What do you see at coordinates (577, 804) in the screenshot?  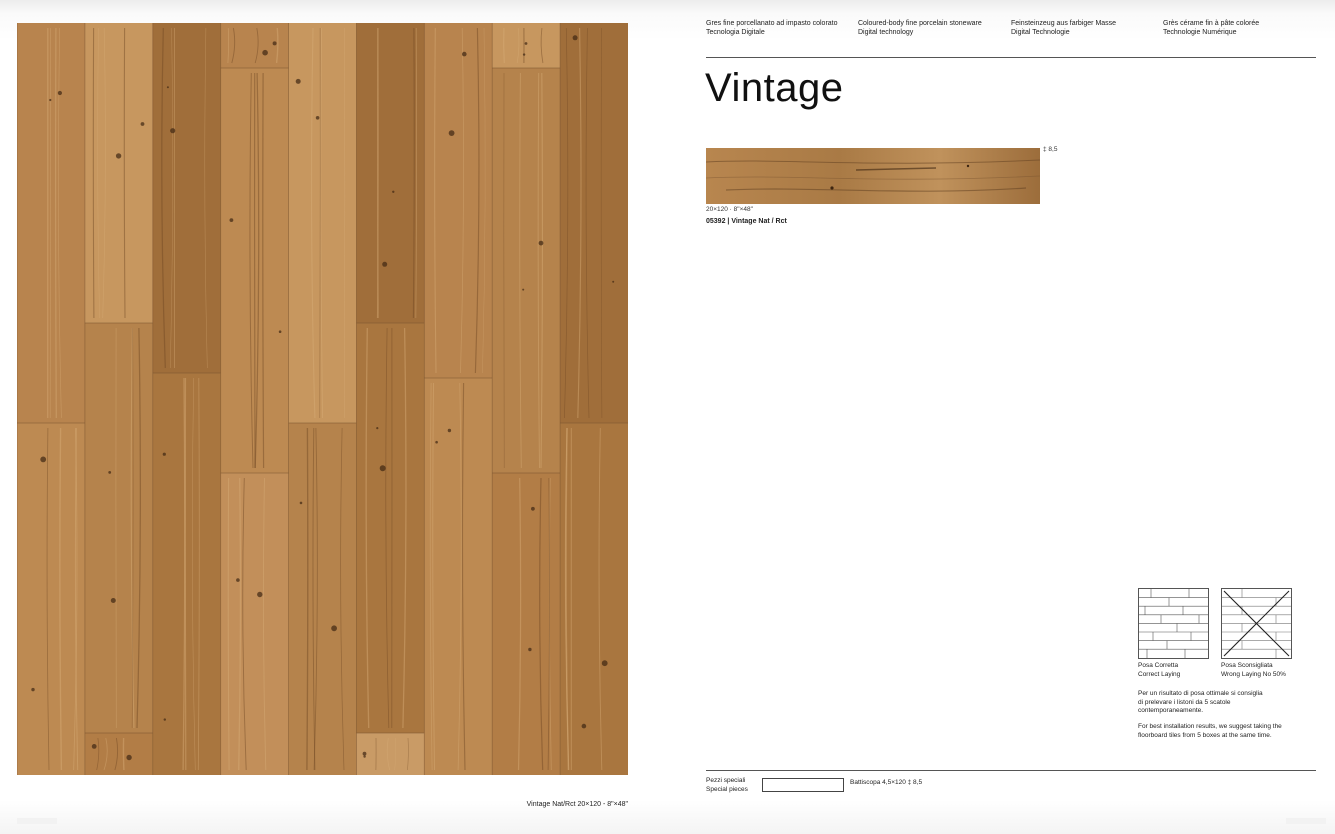 I see `floor-caption: Vintage Nat/Rct 20×120 - 8"×48"` at bounding box center [577, 804].